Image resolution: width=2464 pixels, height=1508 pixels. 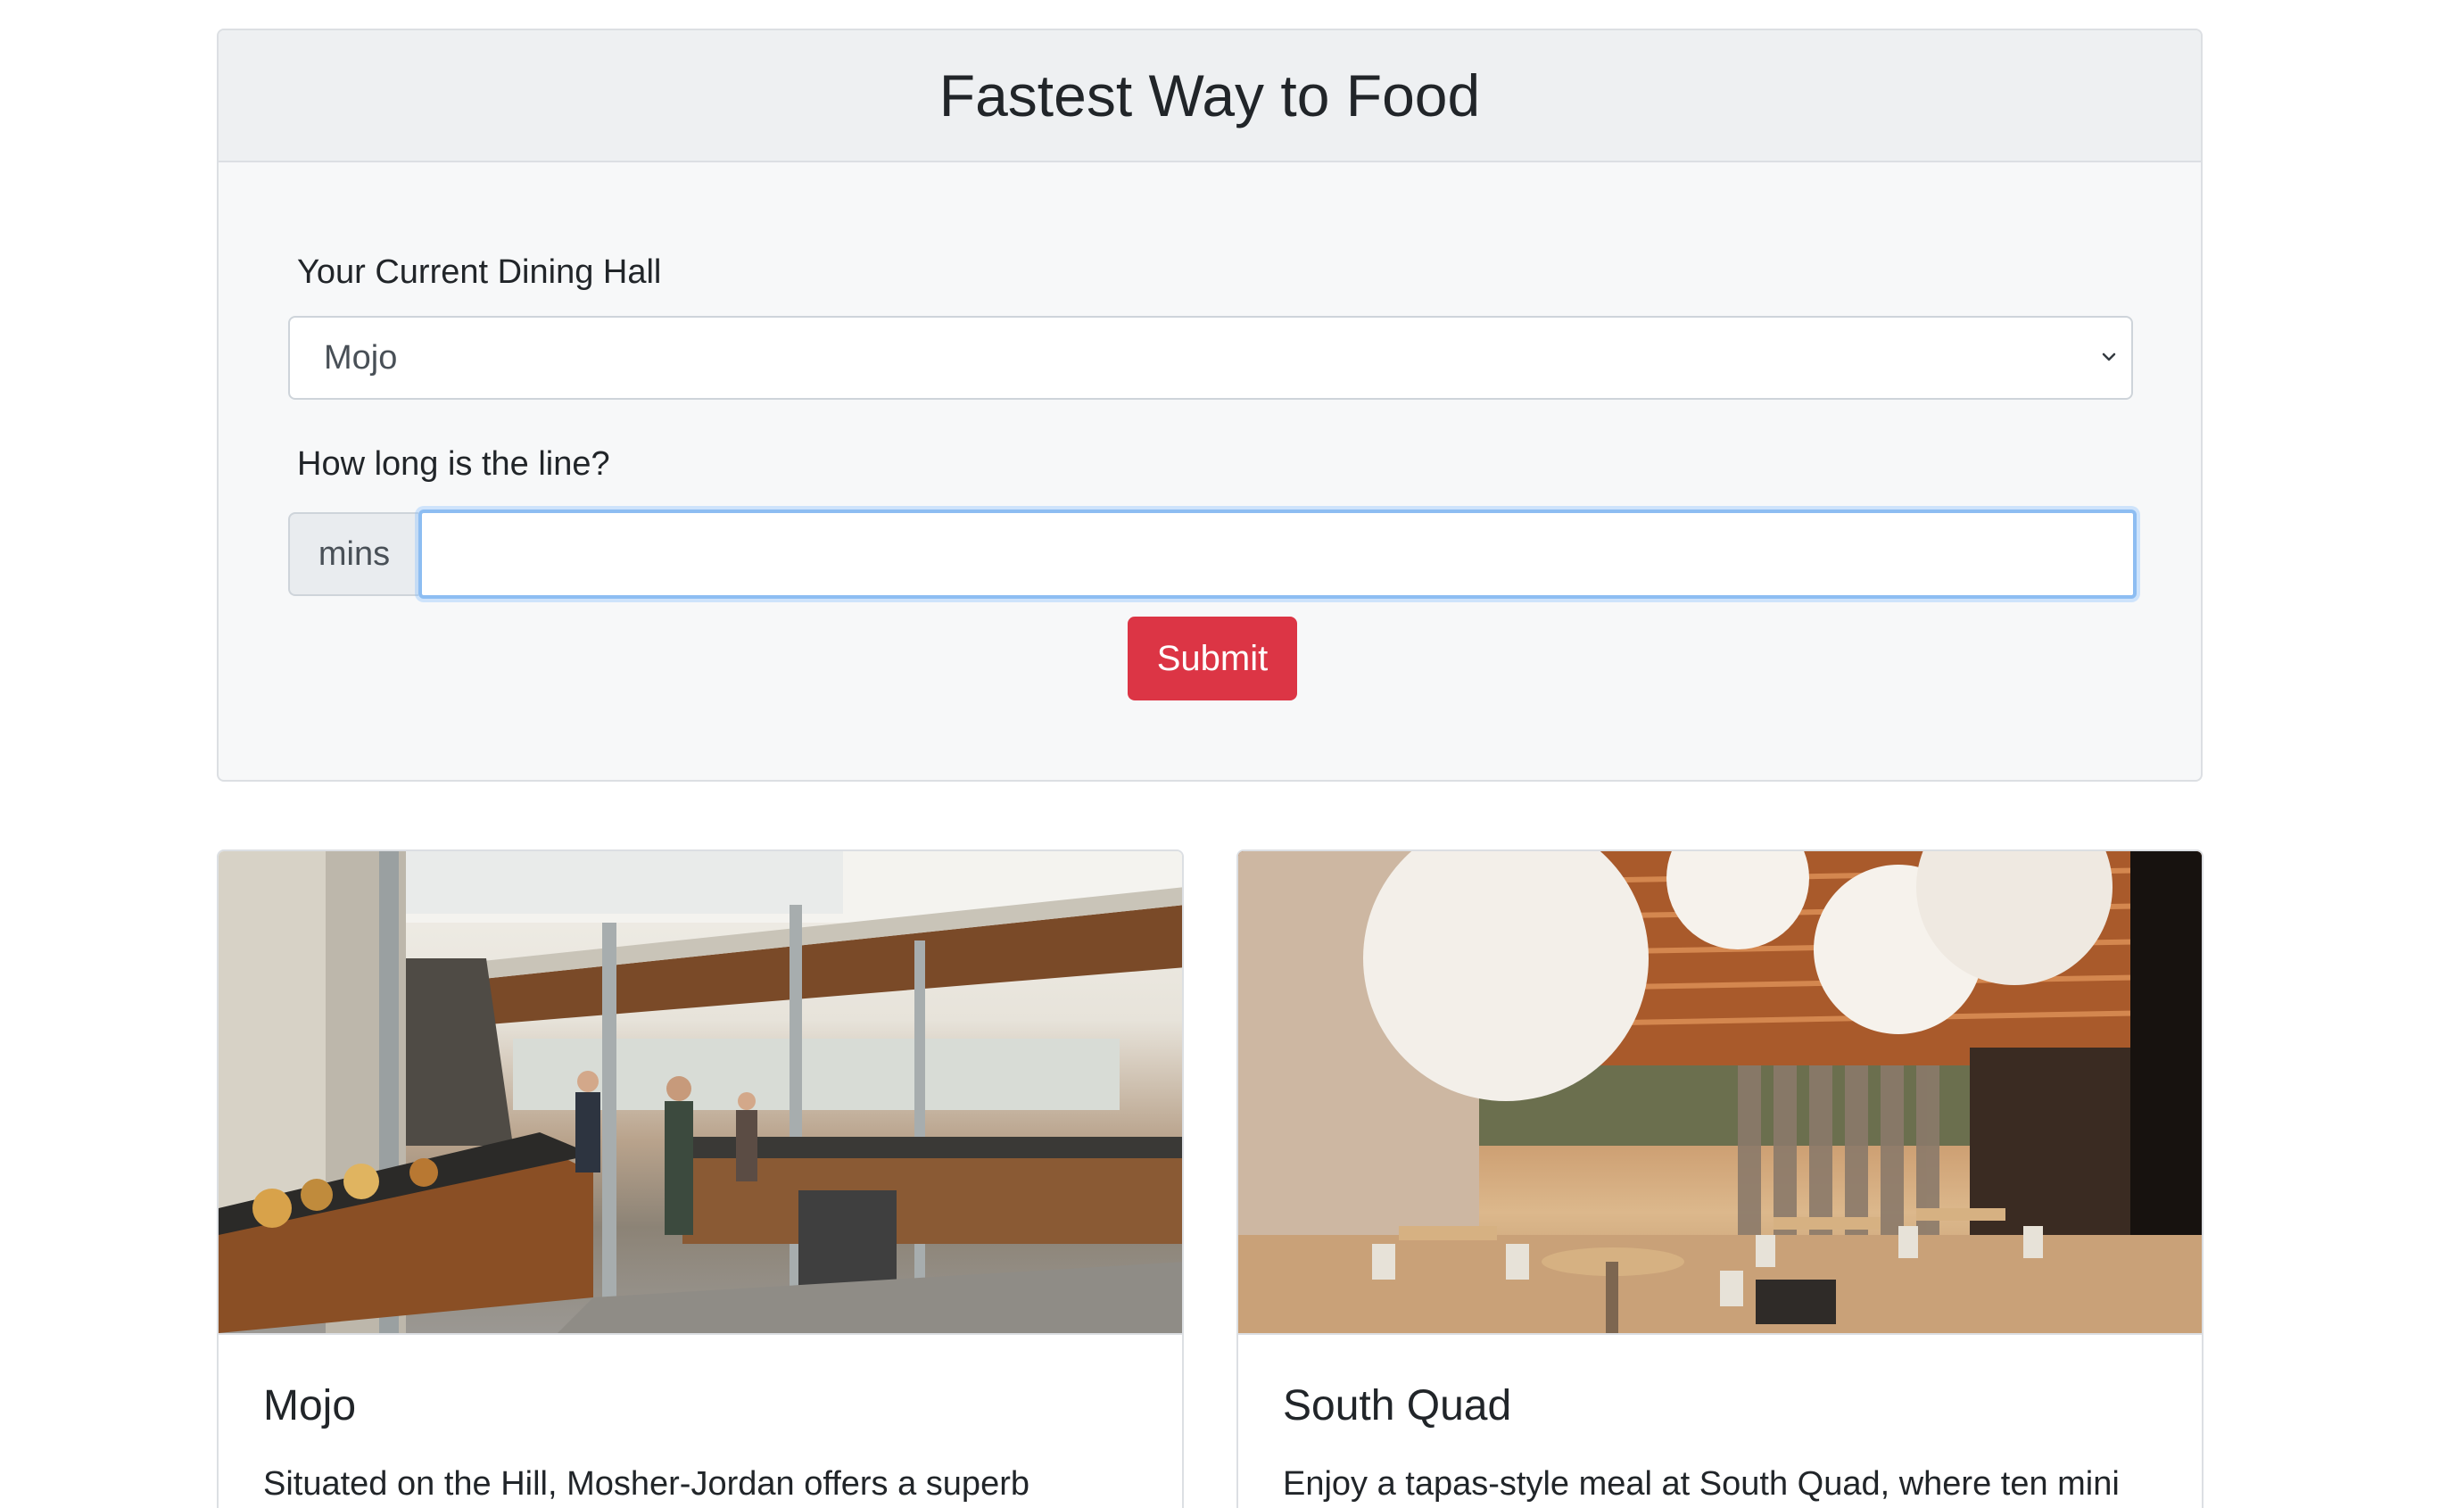 I want to click on dining-hall-select: Mojo, so click(x=1211, y=358).